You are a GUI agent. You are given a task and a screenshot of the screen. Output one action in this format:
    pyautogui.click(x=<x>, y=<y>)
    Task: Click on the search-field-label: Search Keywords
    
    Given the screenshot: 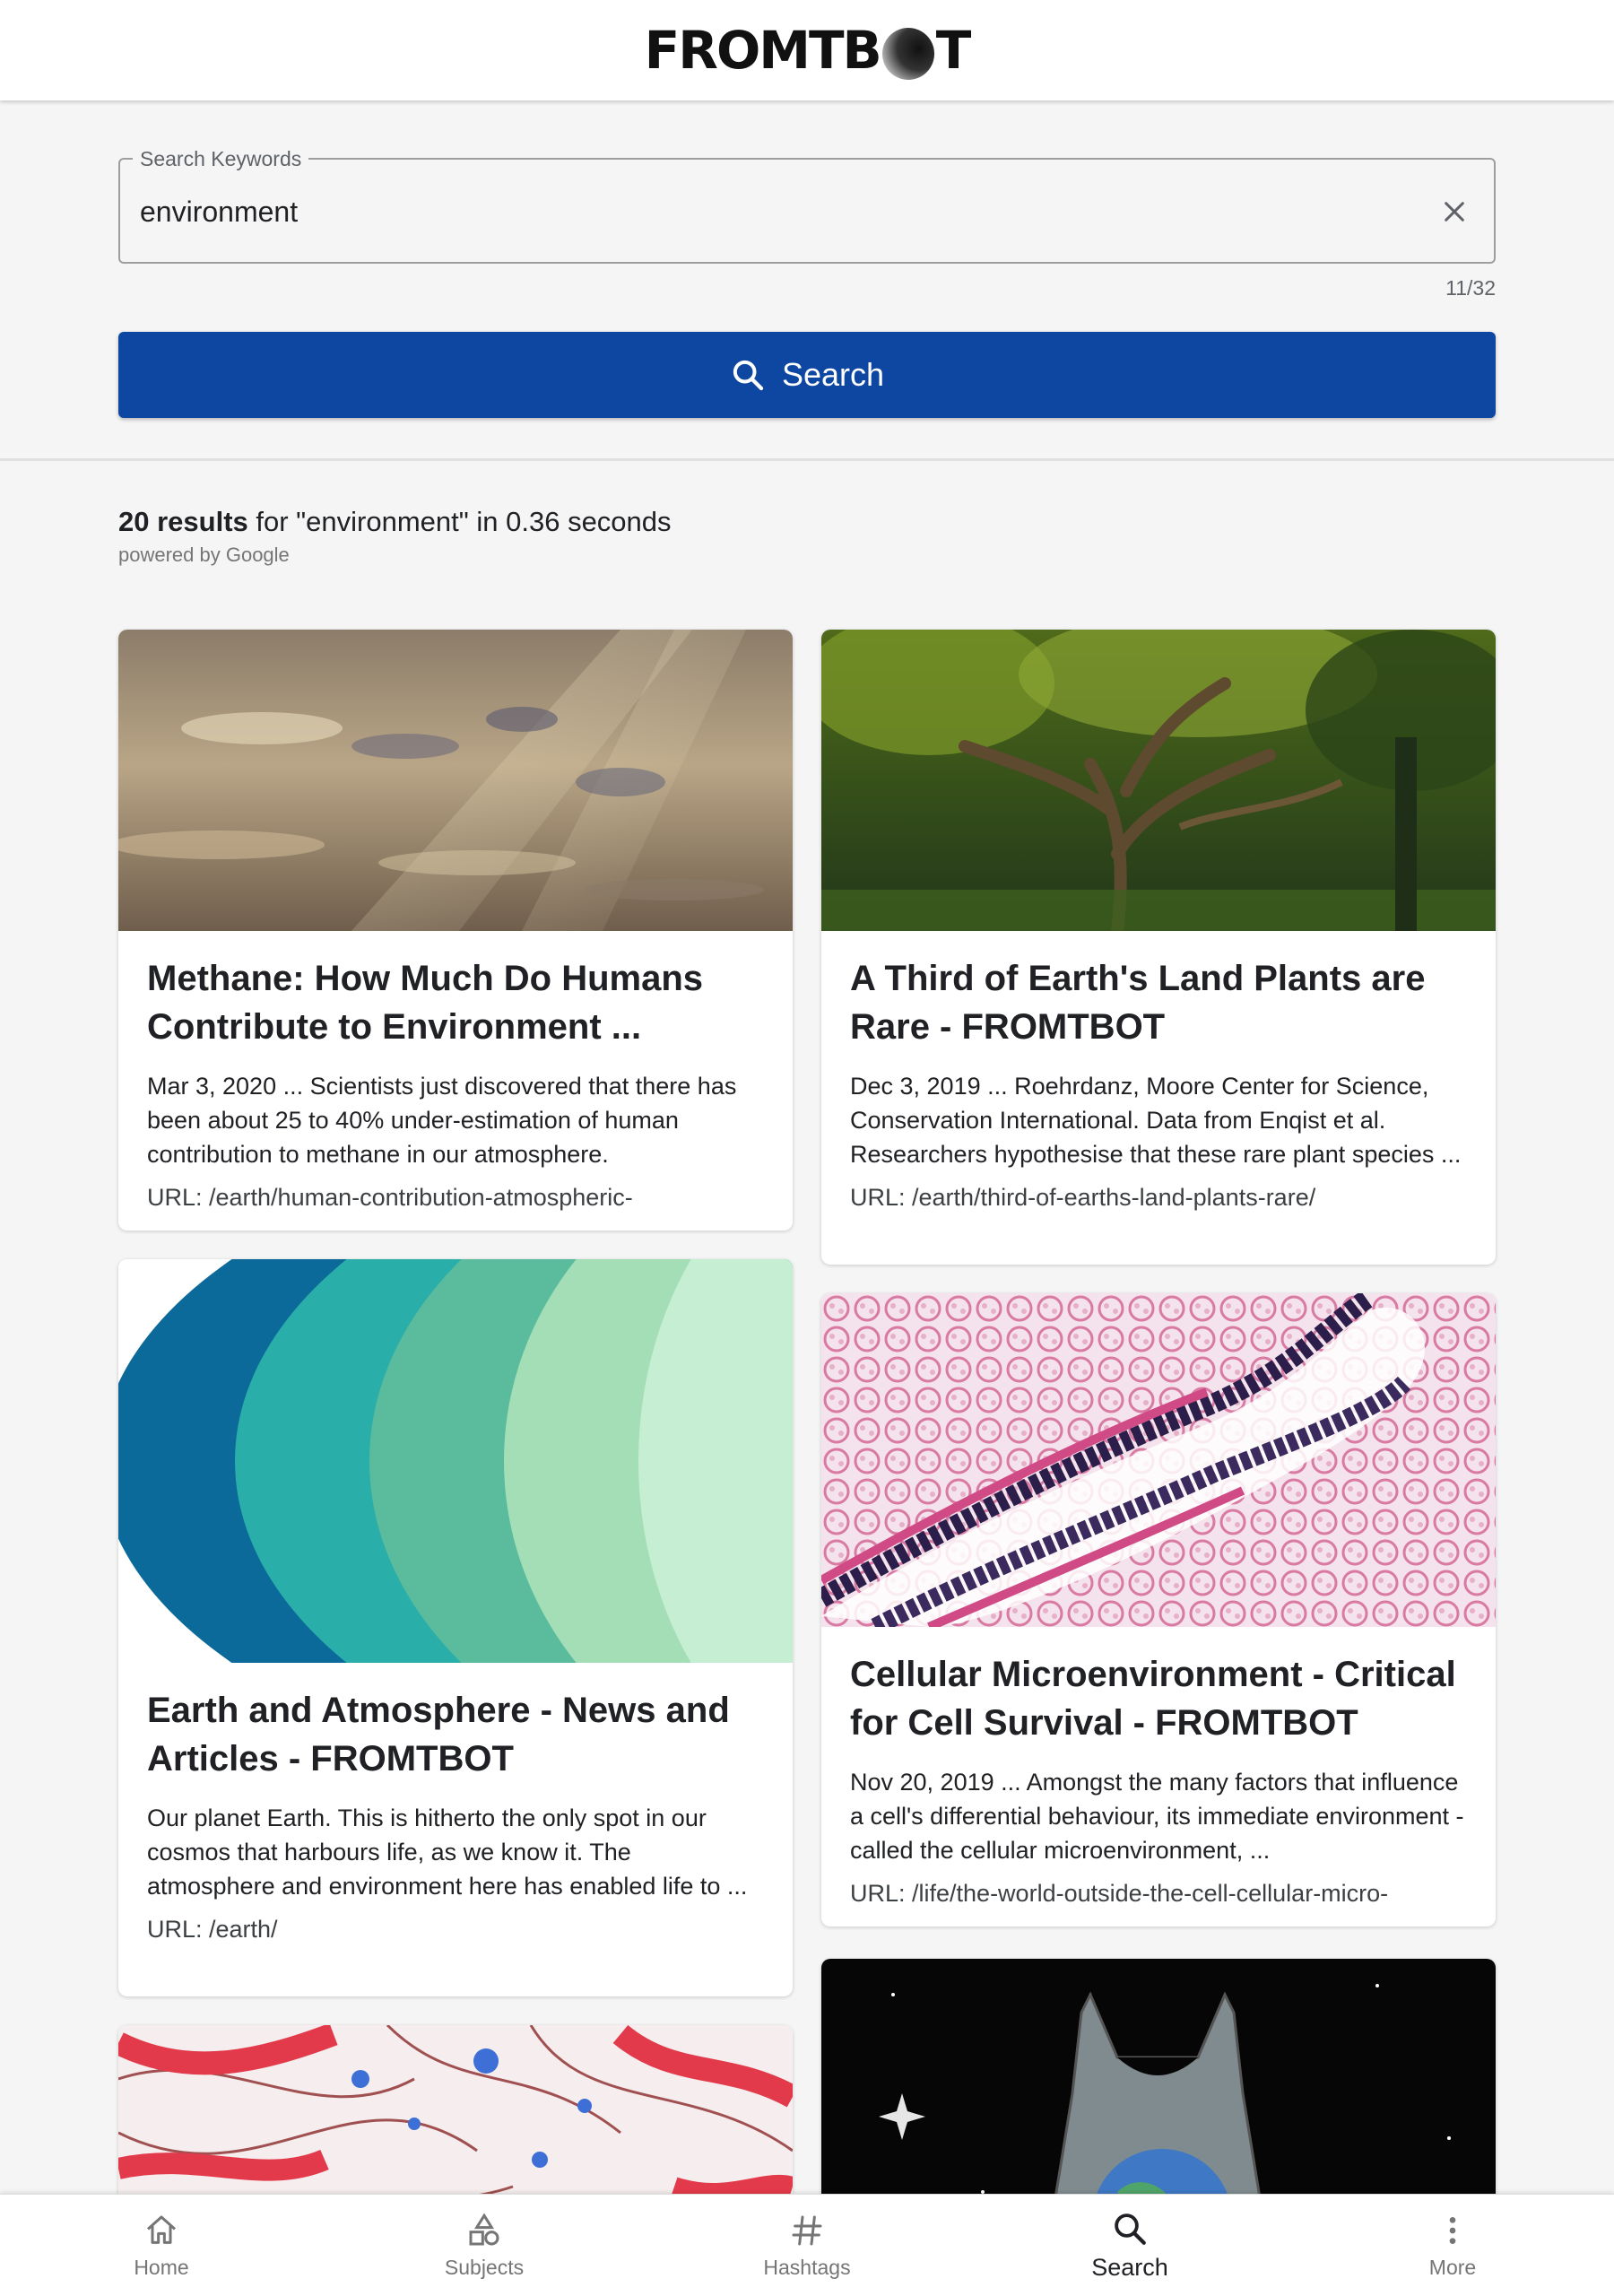 What is the action you would take?
    pyautogui.click(x=221, y=159)
    